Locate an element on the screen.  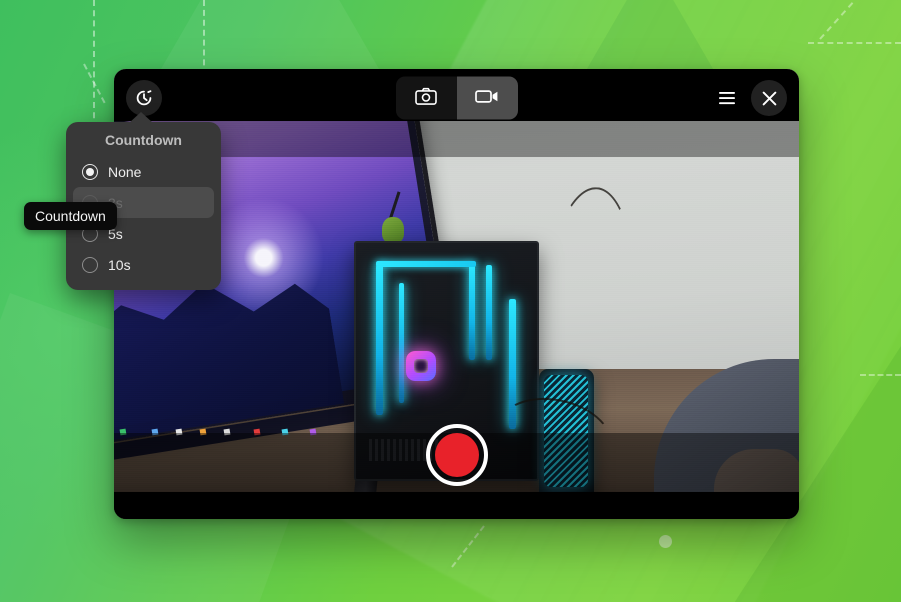
countdown-option-label: 10s is located at coordinates (119, 264).